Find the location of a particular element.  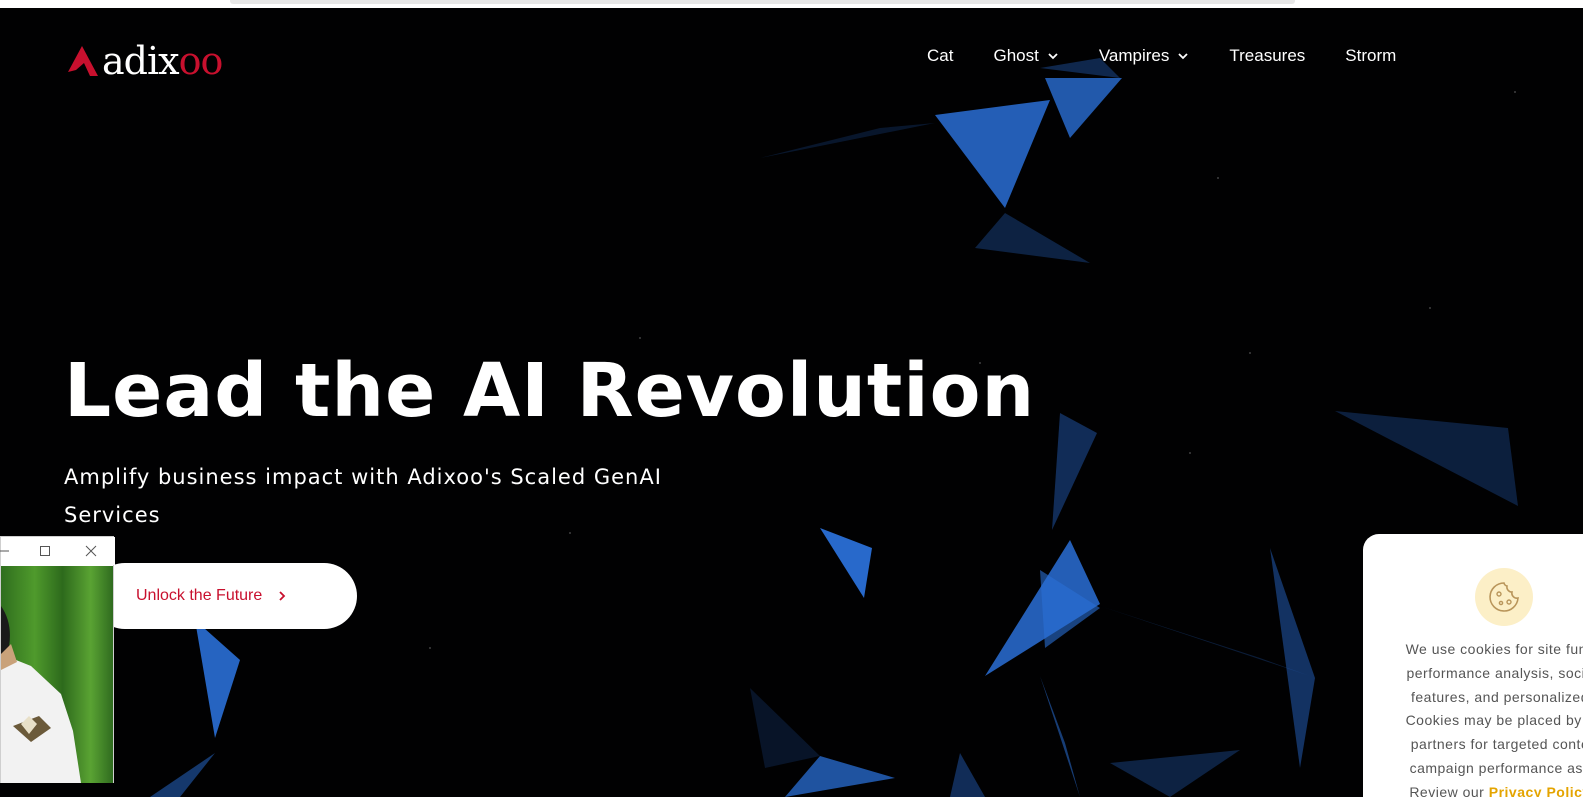

browser-top-strip is located at coordinates (791, 4).